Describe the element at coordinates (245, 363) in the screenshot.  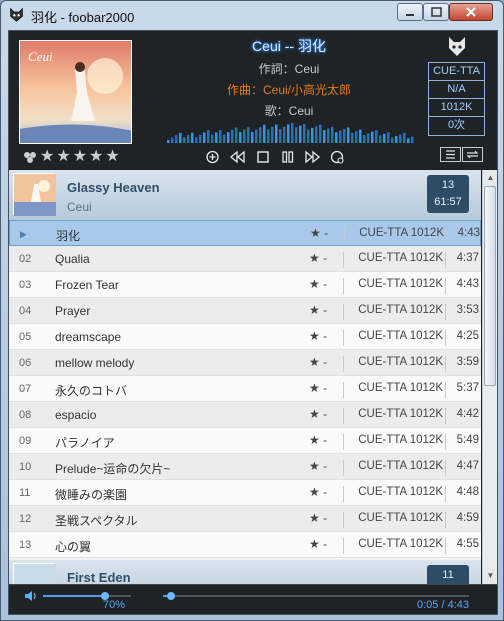
I see `track-row: 06 mellow melody ★ - CUE-TTA 1012K 3:59` at that location.